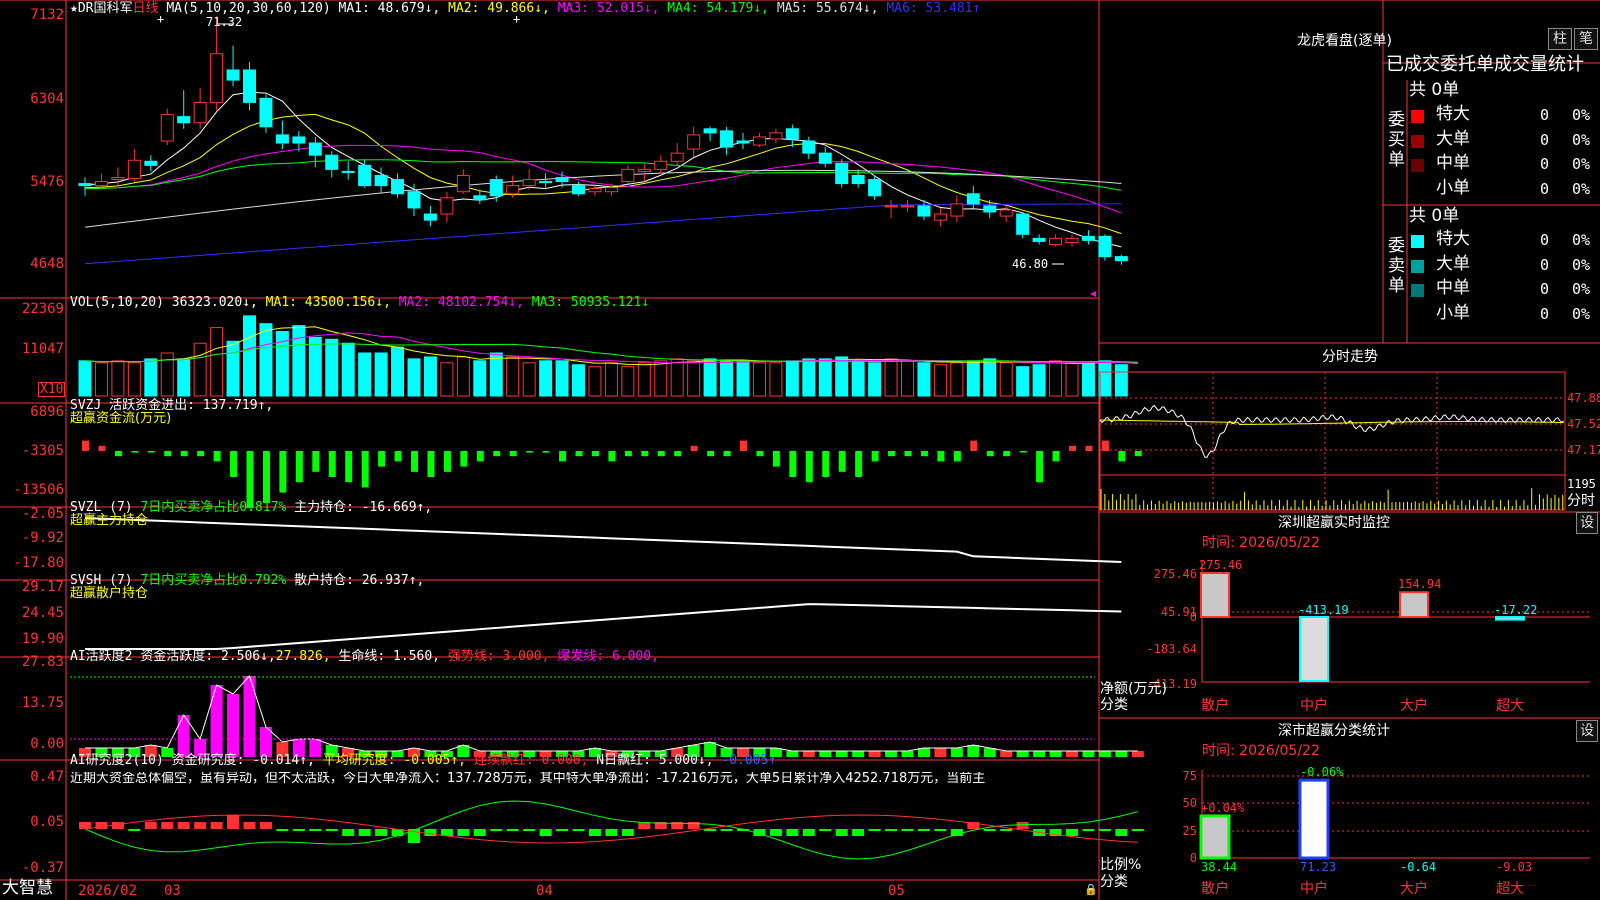 This screenshot has height=900, width=1600. Describe the element at coordinates (145, 8) in the screenshot. I see `period-label: 日线` at that location.